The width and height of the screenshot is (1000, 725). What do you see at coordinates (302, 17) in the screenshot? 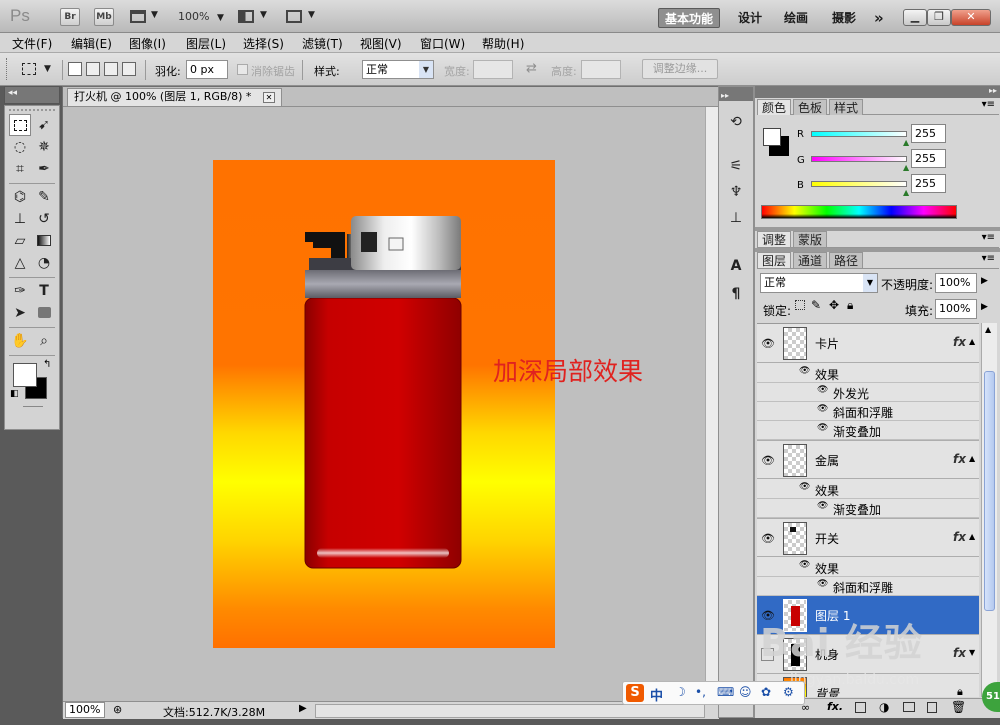
I see `screen-mode-button: ▼` at bounding box center [302, 17].